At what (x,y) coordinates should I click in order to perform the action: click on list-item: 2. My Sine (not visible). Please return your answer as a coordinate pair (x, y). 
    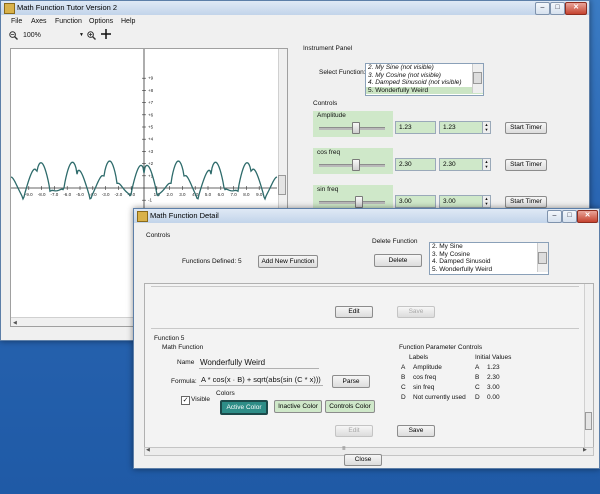
    Looking at the image, I should click on (424, 68).